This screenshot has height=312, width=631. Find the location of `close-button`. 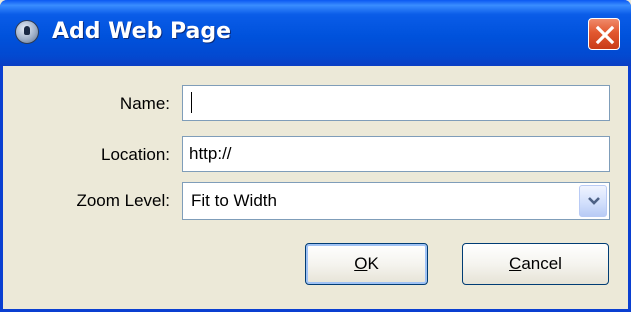

close-button is located at coordinates (604, 34).